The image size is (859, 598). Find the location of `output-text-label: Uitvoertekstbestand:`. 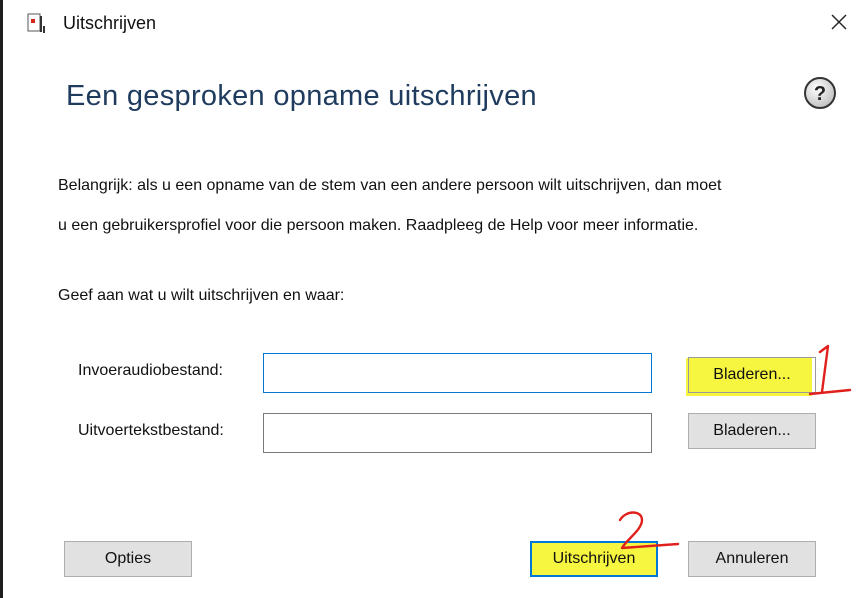

output-text-label: Uitvoertekstbestand: is located at coordinates (151, 430).